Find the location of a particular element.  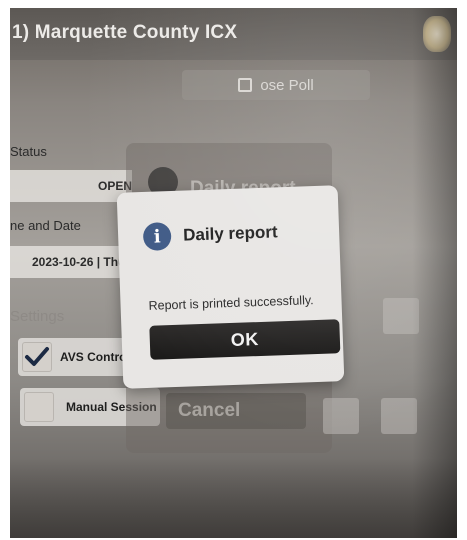

photo-bottom-shadow is located at coordinates (233, 498).